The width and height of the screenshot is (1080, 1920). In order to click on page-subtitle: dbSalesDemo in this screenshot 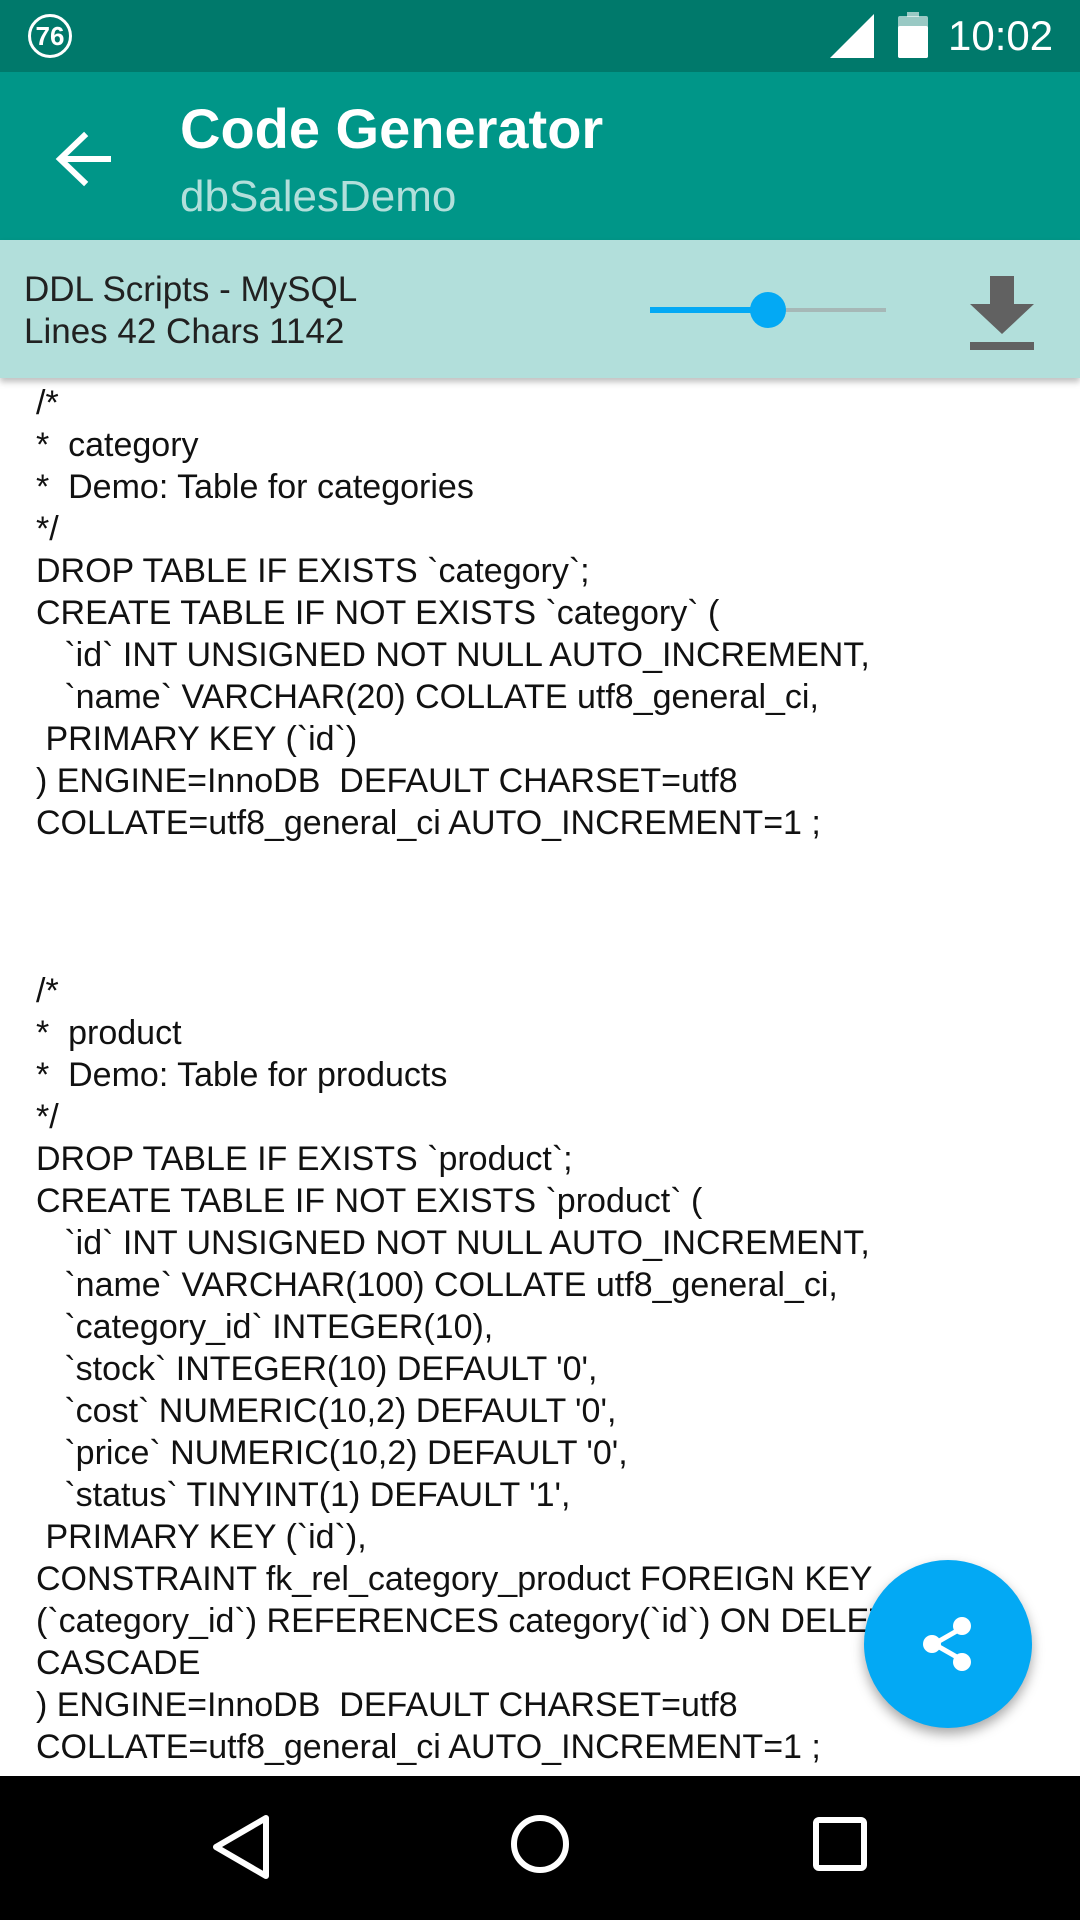, I will do `click(318, 196)`.